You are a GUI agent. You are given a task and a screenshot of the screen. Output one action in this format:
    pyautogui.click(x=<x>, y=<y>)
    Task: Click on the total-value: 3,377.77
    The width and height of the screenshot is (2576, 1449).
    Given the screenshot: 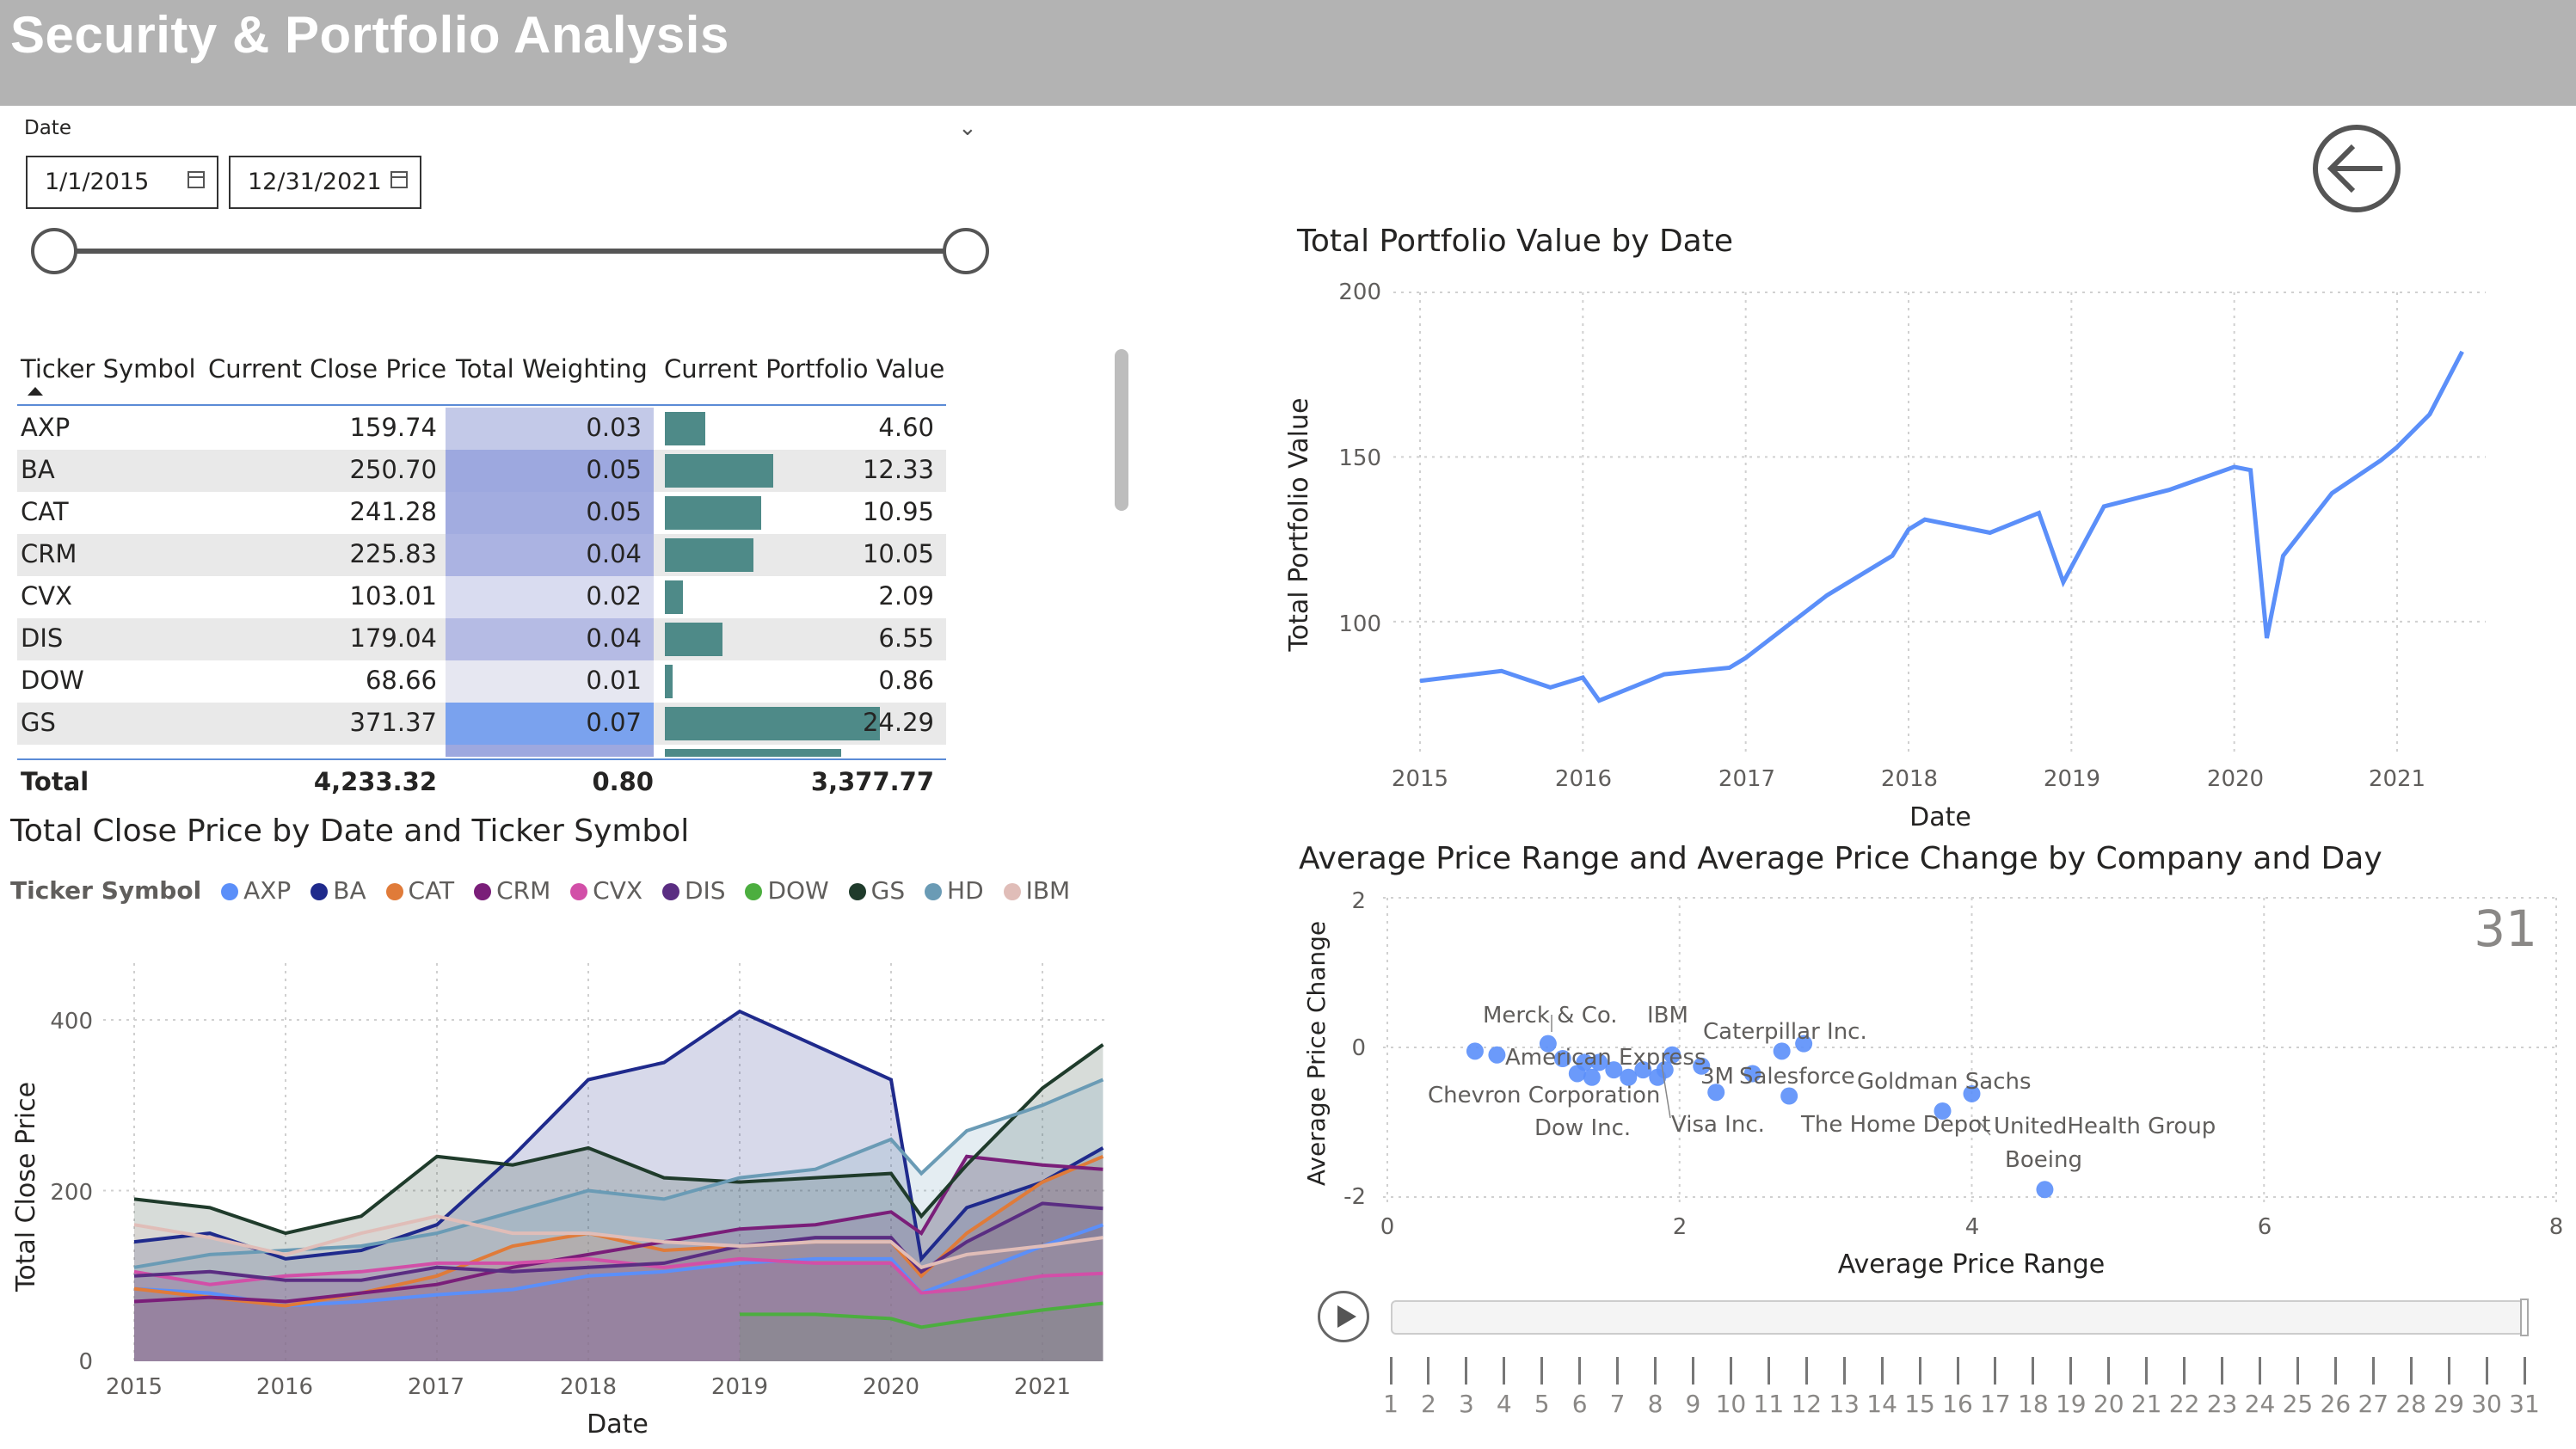 What is the action you would take?
    pyautogui.click(x=872, y=781)
    